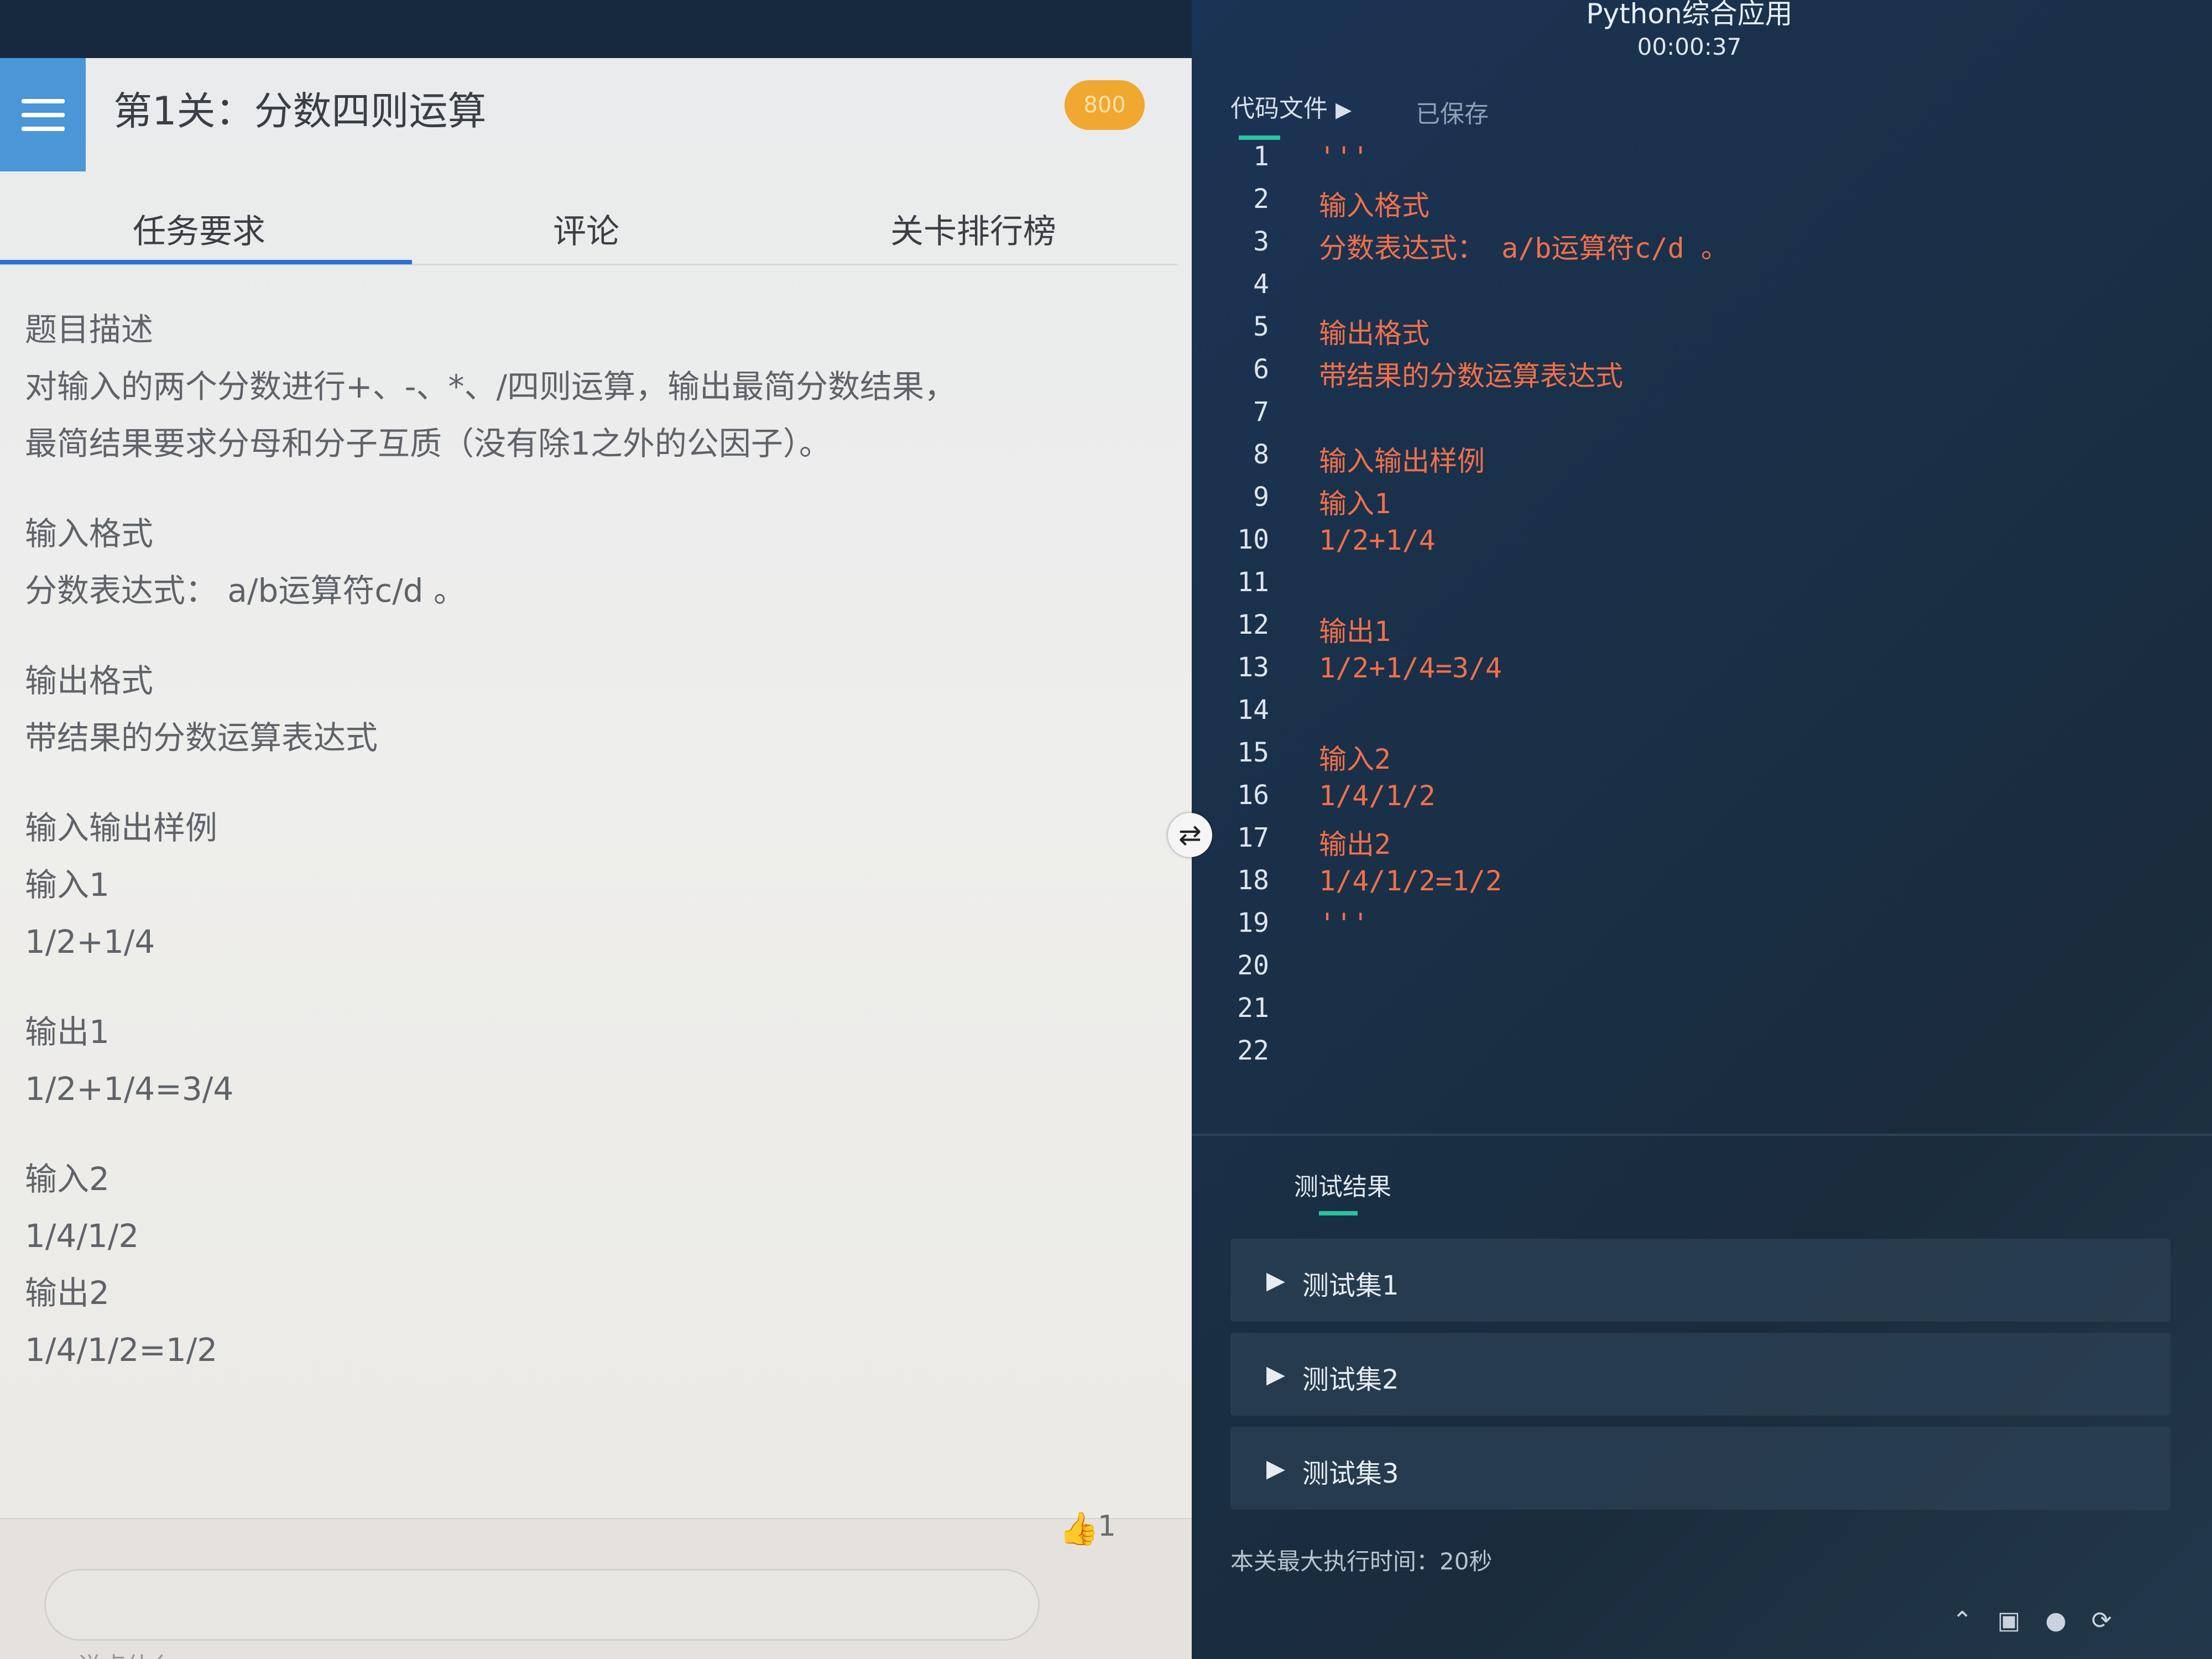  What do you see at coordinates (67, 1293) in the screenshot?
I see `sample-output-2-label: 输出2` at bounding box center [67, 1293].